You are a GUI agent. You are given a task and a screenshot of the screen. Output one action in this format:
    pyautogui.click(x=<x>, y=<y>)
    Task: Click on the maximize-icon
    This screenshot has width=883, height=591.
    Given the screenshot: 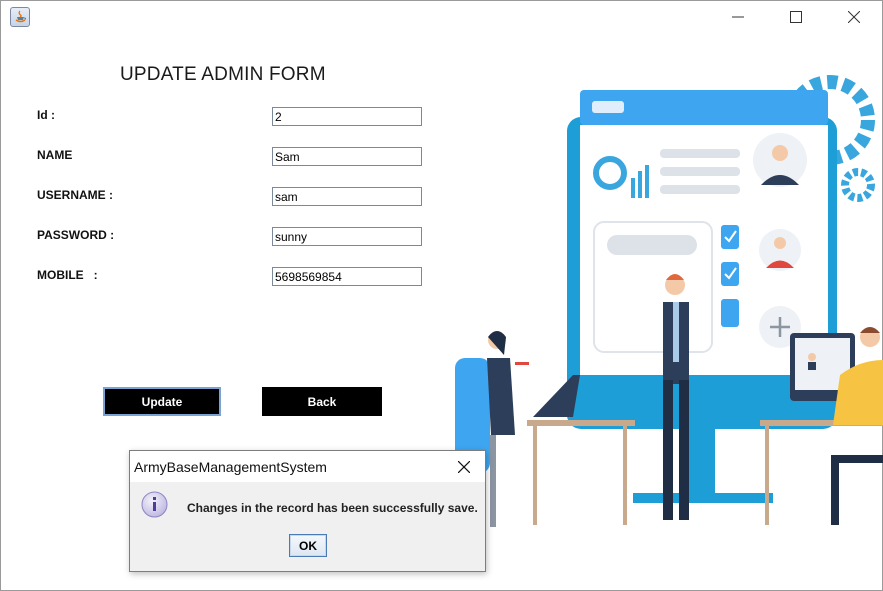 What is the action you would take?
    pyautogui.click(x=796, y=17)
    